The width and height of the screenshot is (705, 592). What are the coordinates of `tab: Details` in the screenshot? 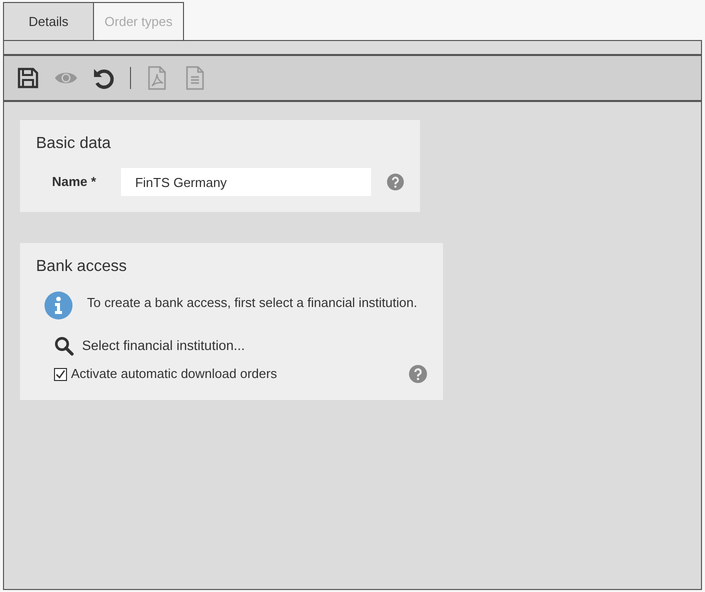 It's located at (48, 21).